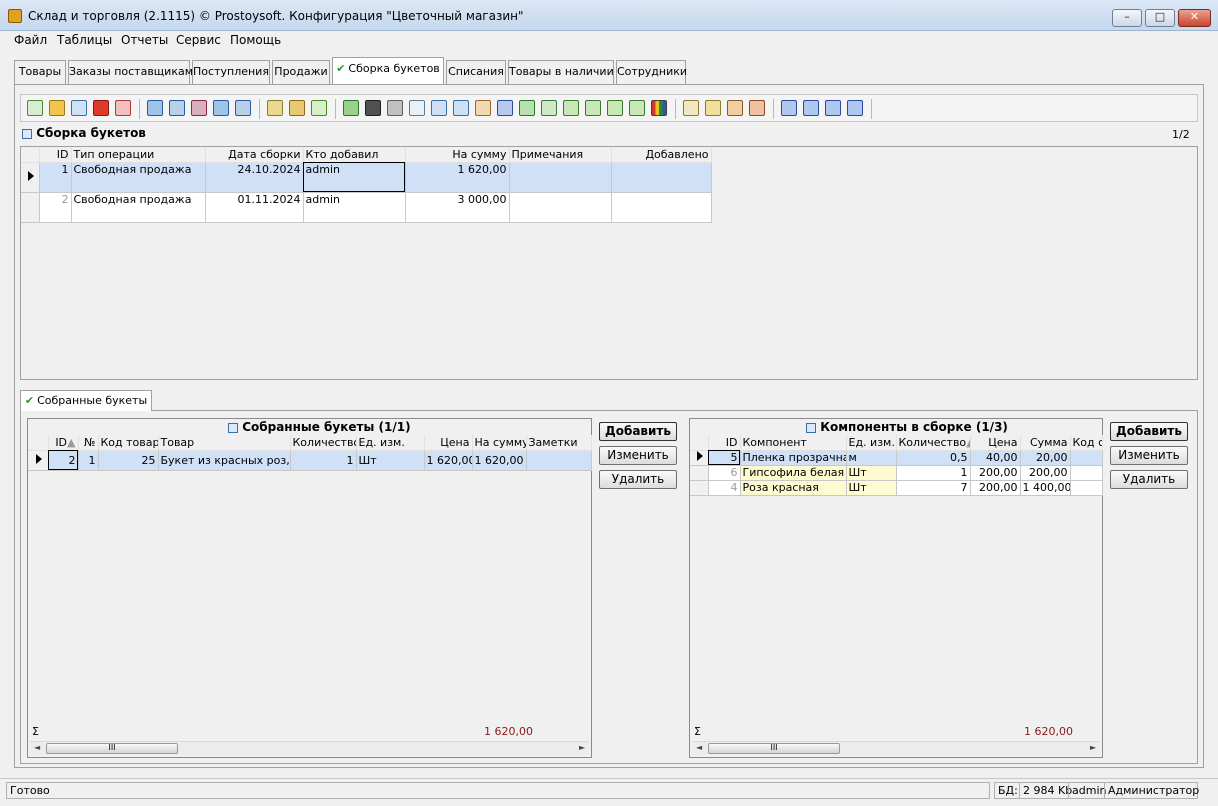 The height and width of the screenshot is (806, 1218). What do you see at coordinates (101, 108) in the screenshot?
I see `delete-icon` at bounding box center [101, 108].